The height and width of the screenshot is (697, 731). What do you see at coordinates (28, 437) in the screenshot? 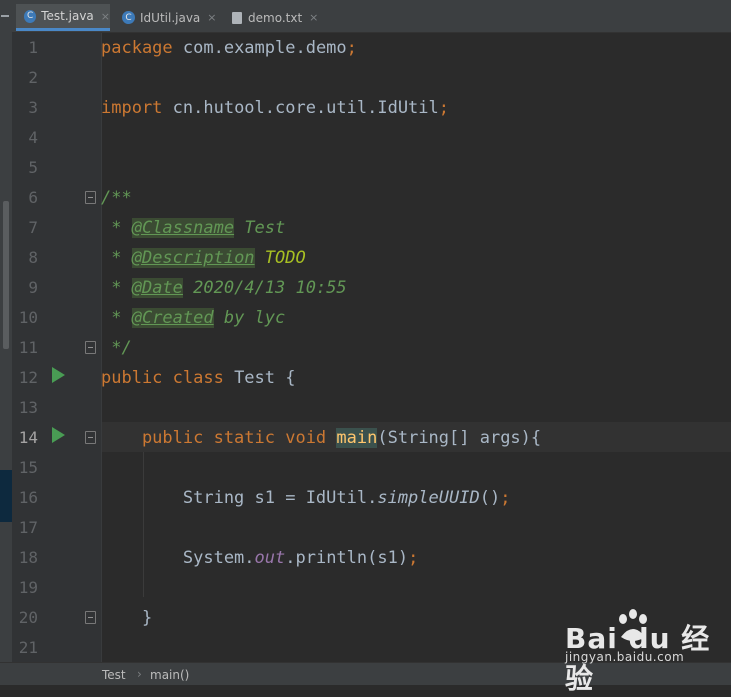
I see `line-number: 14` at bounding box center [28, 437].